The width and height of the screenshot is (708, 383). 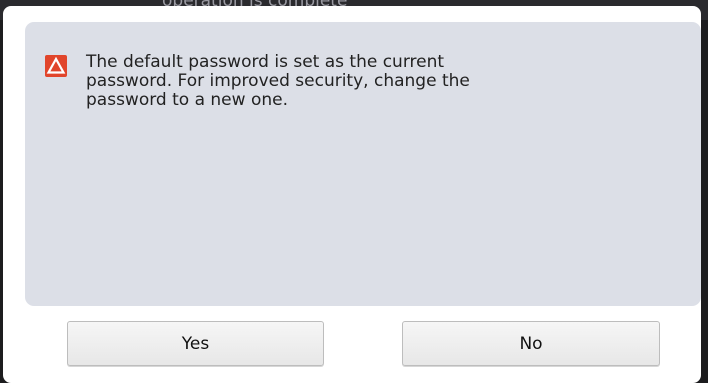 I want to click on yes-button: Yes, so click(x=195, y=343).